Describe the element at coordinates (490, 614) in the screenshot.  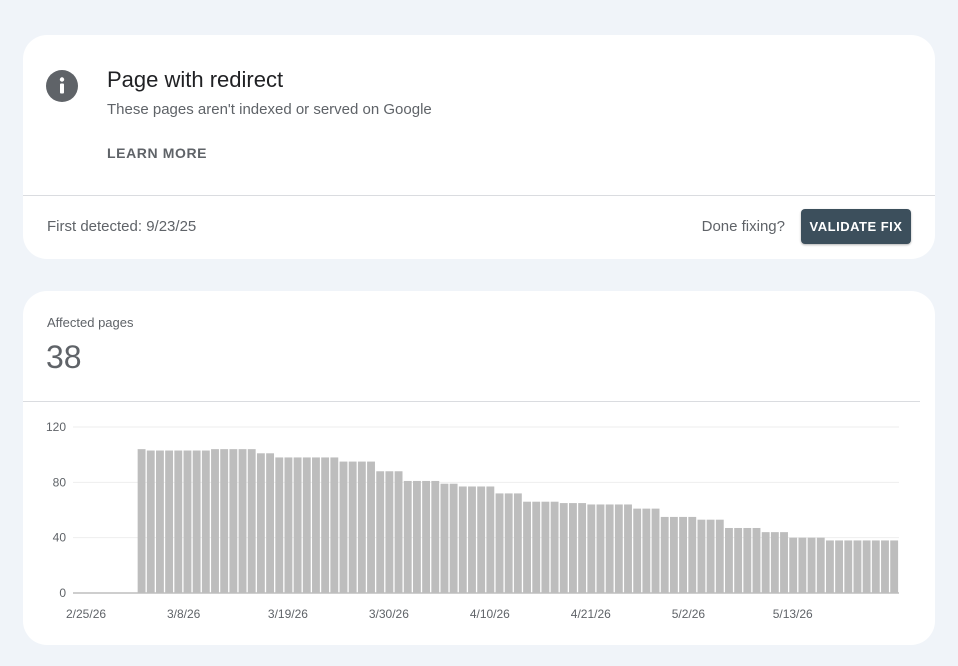
I see `x-tick-label: 4/10/26` at that location.